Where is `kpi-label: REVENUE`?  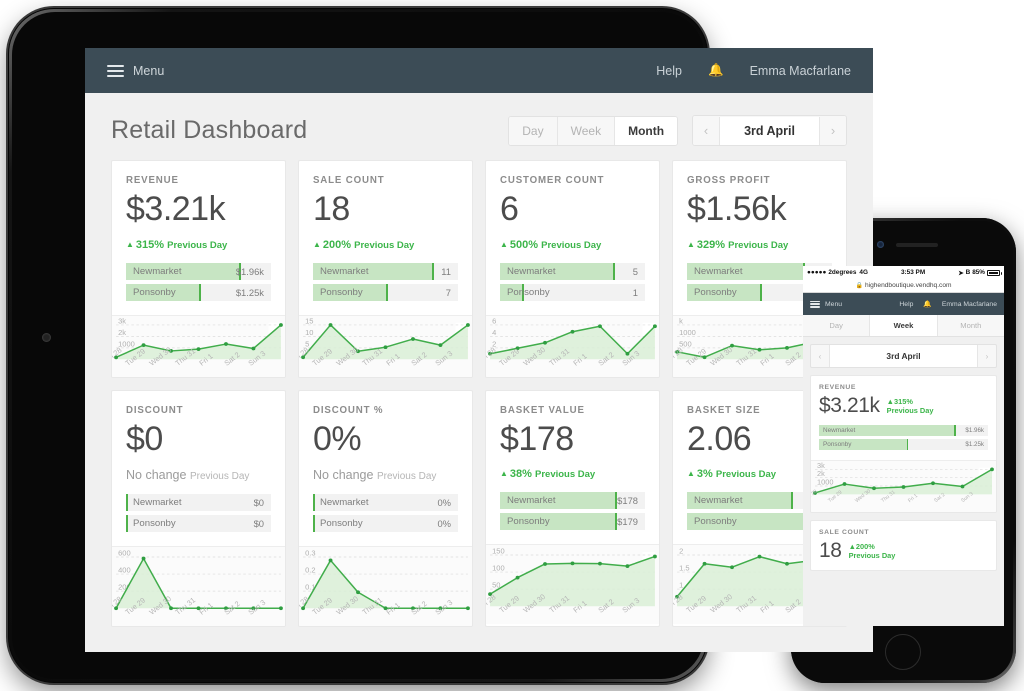 kpi-label: REVENUE is located at coordinates (838, 387).